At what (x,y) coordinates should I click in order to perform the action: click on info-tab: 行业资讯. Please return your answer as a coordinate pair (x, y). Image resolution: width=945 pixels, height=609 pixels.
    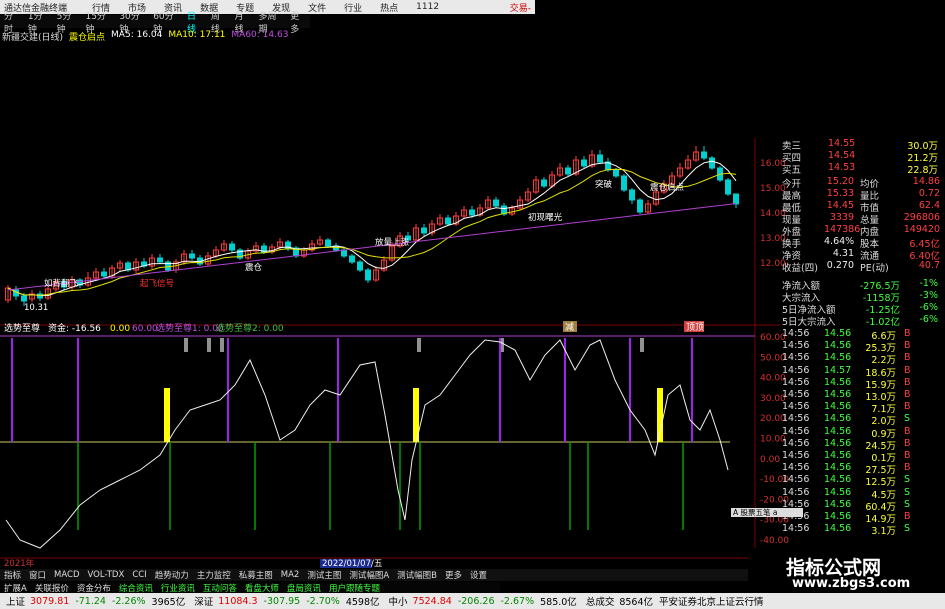
    Looking at the image, I should click on (178, 588).